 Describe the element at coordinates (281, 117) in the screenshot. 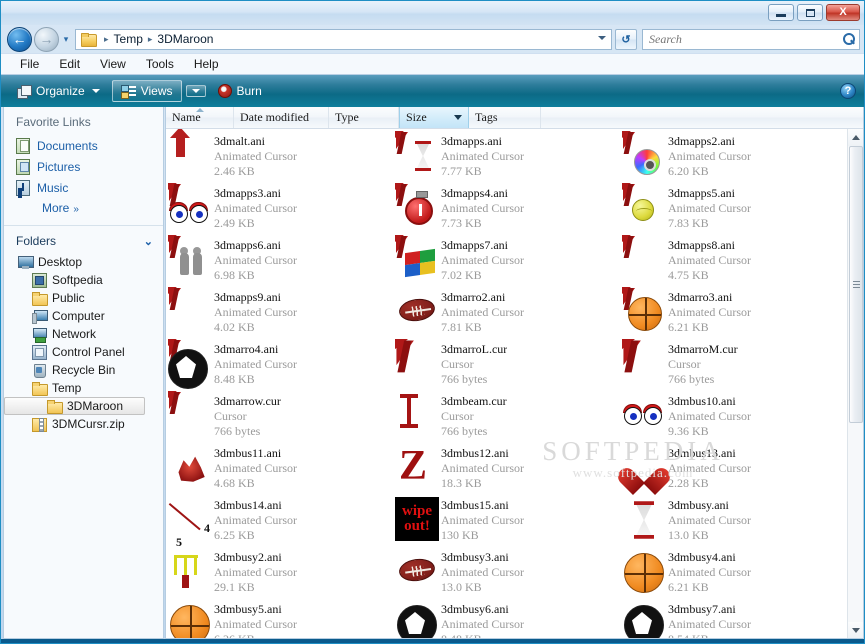

I see `column-header-date-modified: Date modified` at that location.